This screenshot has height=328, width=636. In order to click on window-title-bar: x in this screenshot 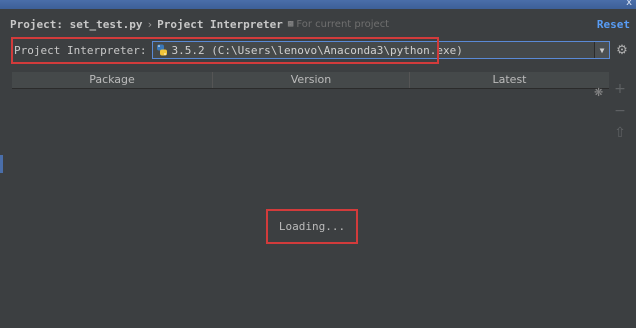, I will do `click(318, 4)`.